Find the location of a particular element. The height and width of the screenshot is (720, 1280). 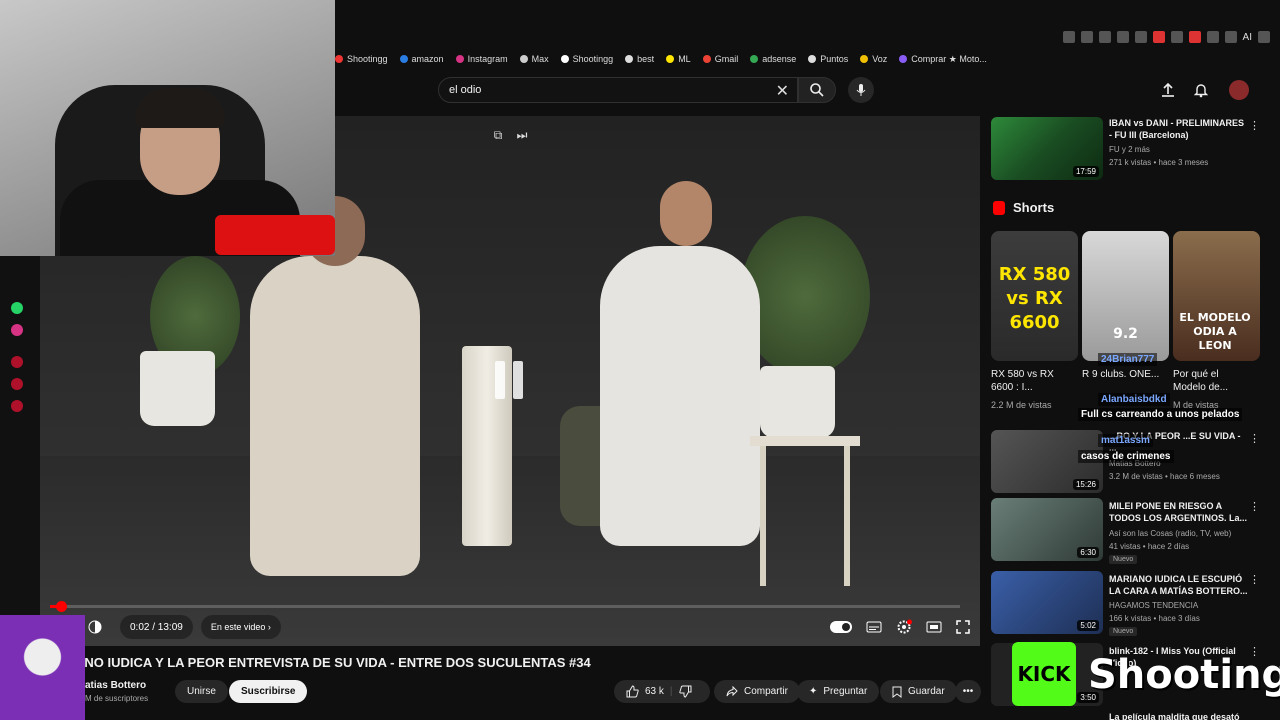

new-badge: Nuevo is located at coordinates (1123, 559).